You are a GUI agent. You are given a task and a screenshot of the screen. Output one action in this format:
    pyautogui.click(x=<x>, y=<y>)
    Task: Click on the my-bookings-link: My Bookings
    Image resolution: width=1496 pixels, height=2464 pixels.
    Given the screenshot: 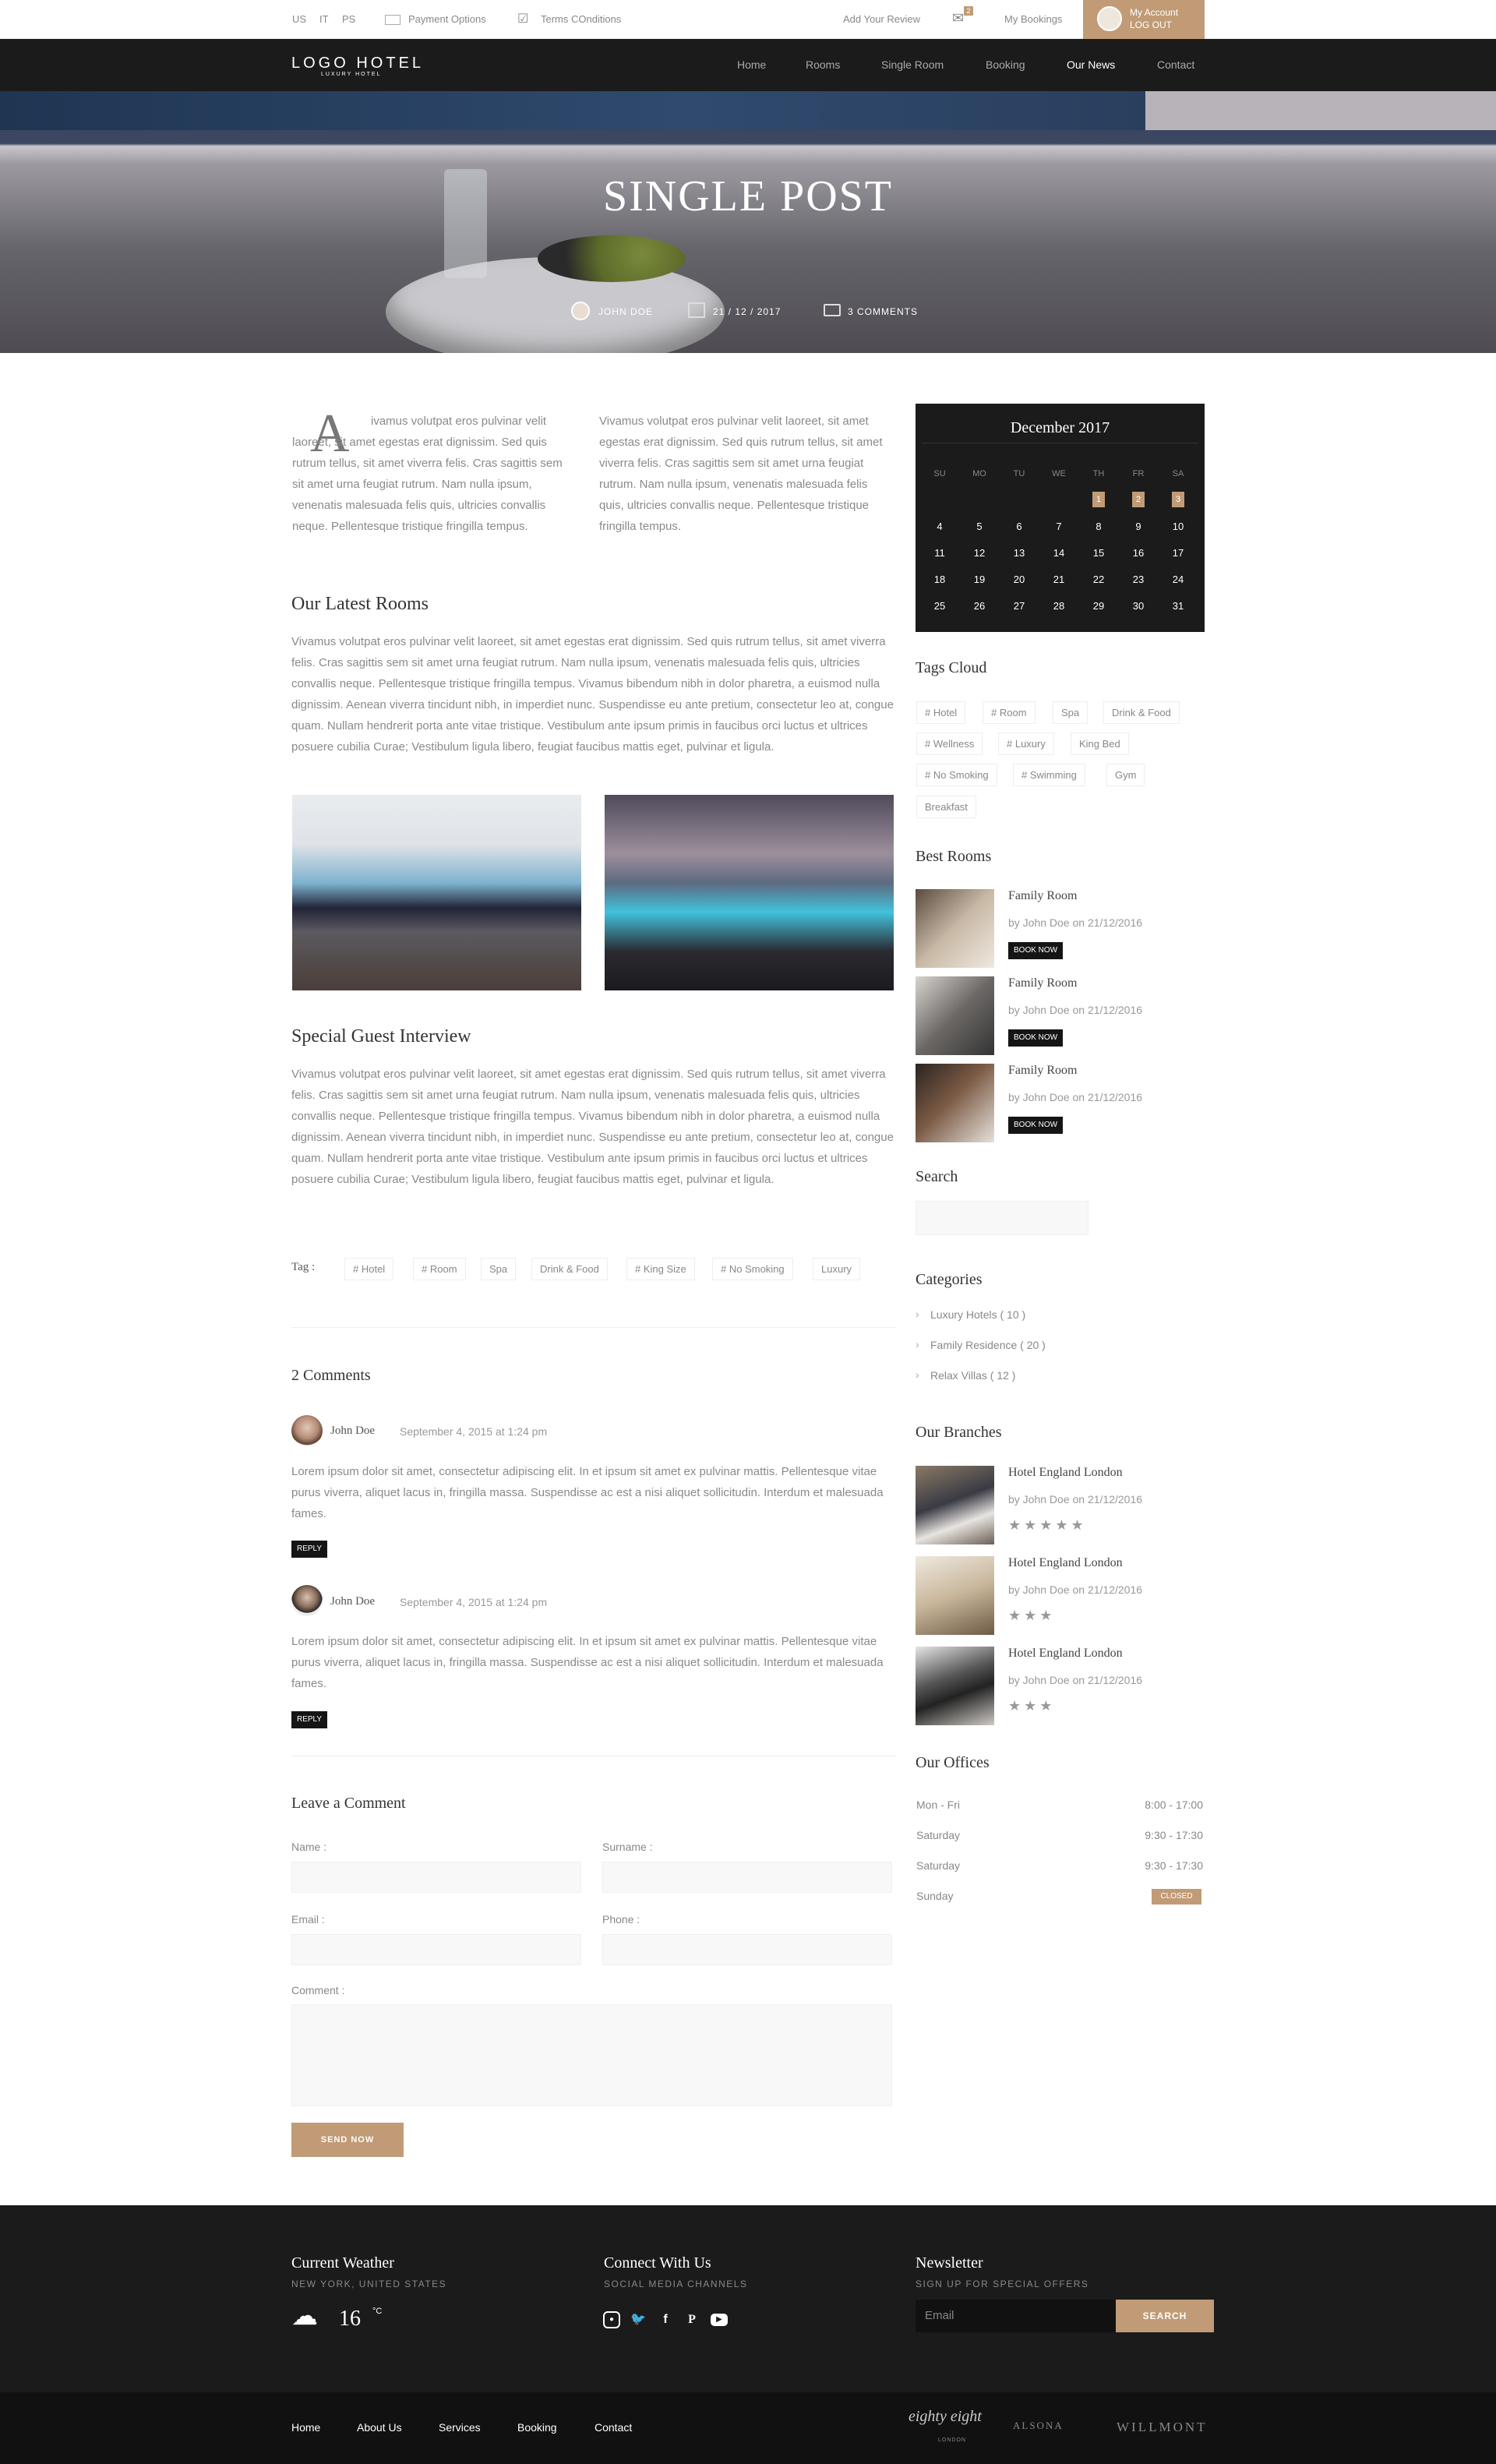 What is the action you would take?
    pyautogui.click(x=1033, y=19)
    